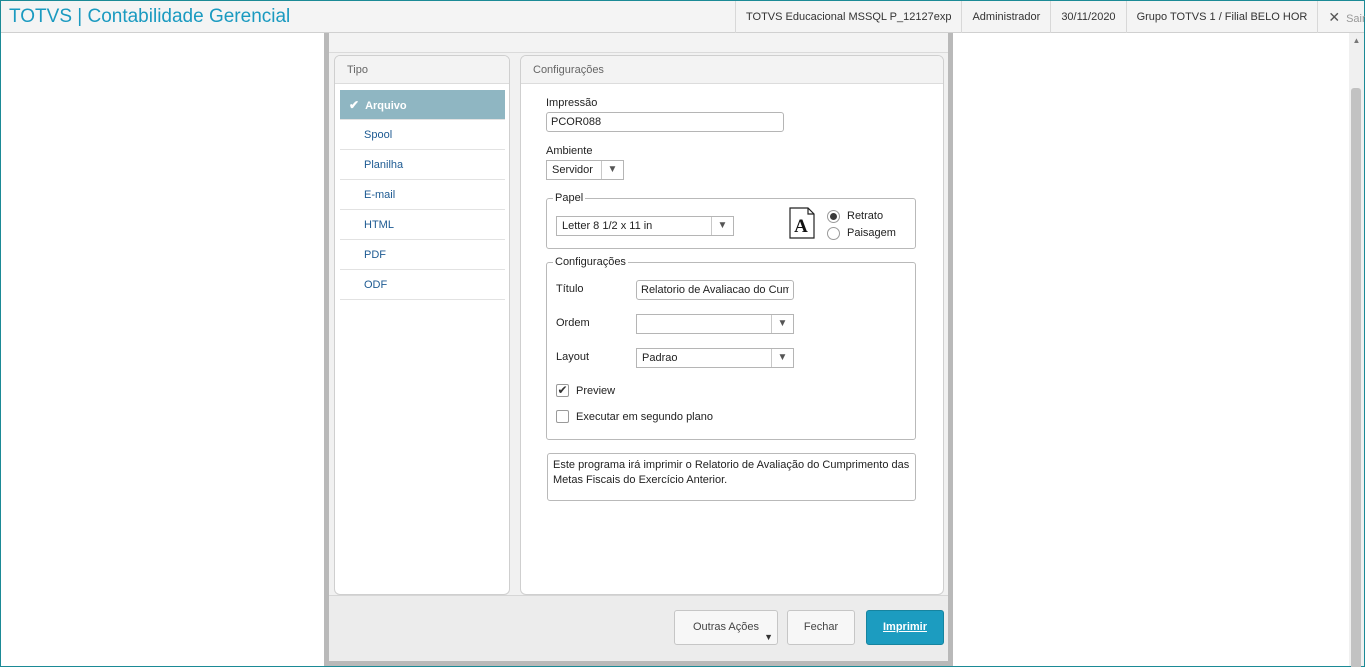  Describe the element at coordinates (569, 198) in the screenshot. I see `papel-legend: Papel` at that location.